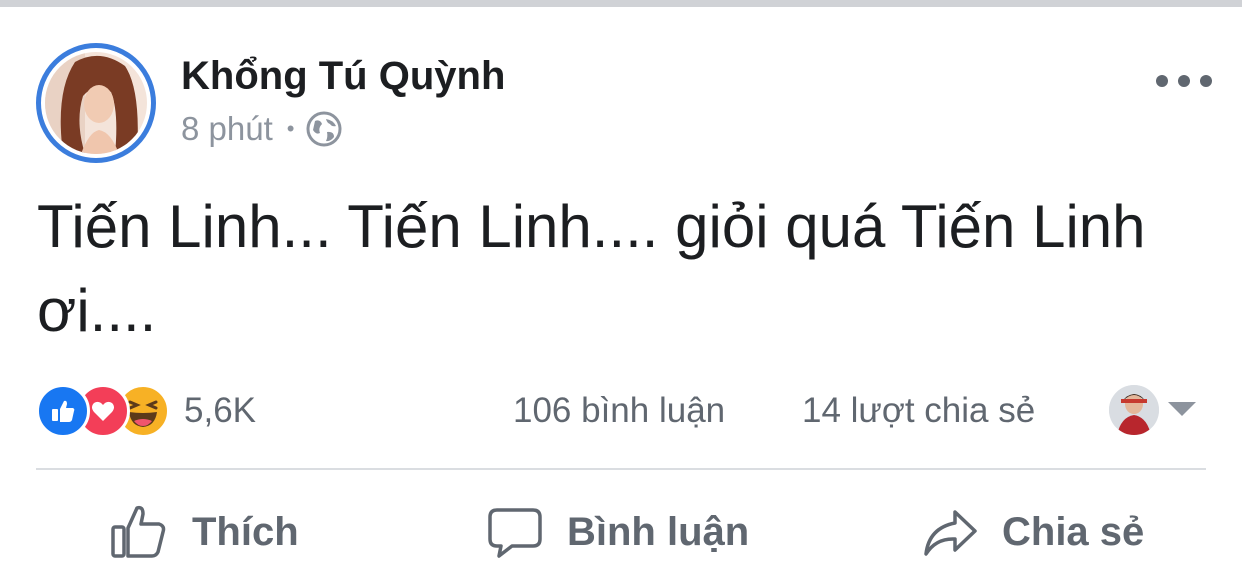 This screenshot has width=1242, height=576. Describe the element at coordinates (1134, 410) in the screenshot. I see `viewer-avatar` at that location.